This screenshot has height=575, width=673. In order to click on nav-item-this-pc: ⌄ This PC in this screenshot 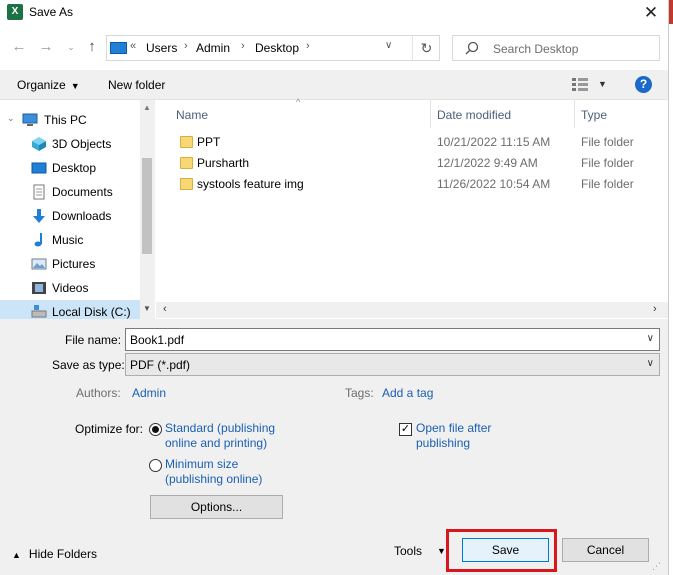, I will do `click(70, 120)`.